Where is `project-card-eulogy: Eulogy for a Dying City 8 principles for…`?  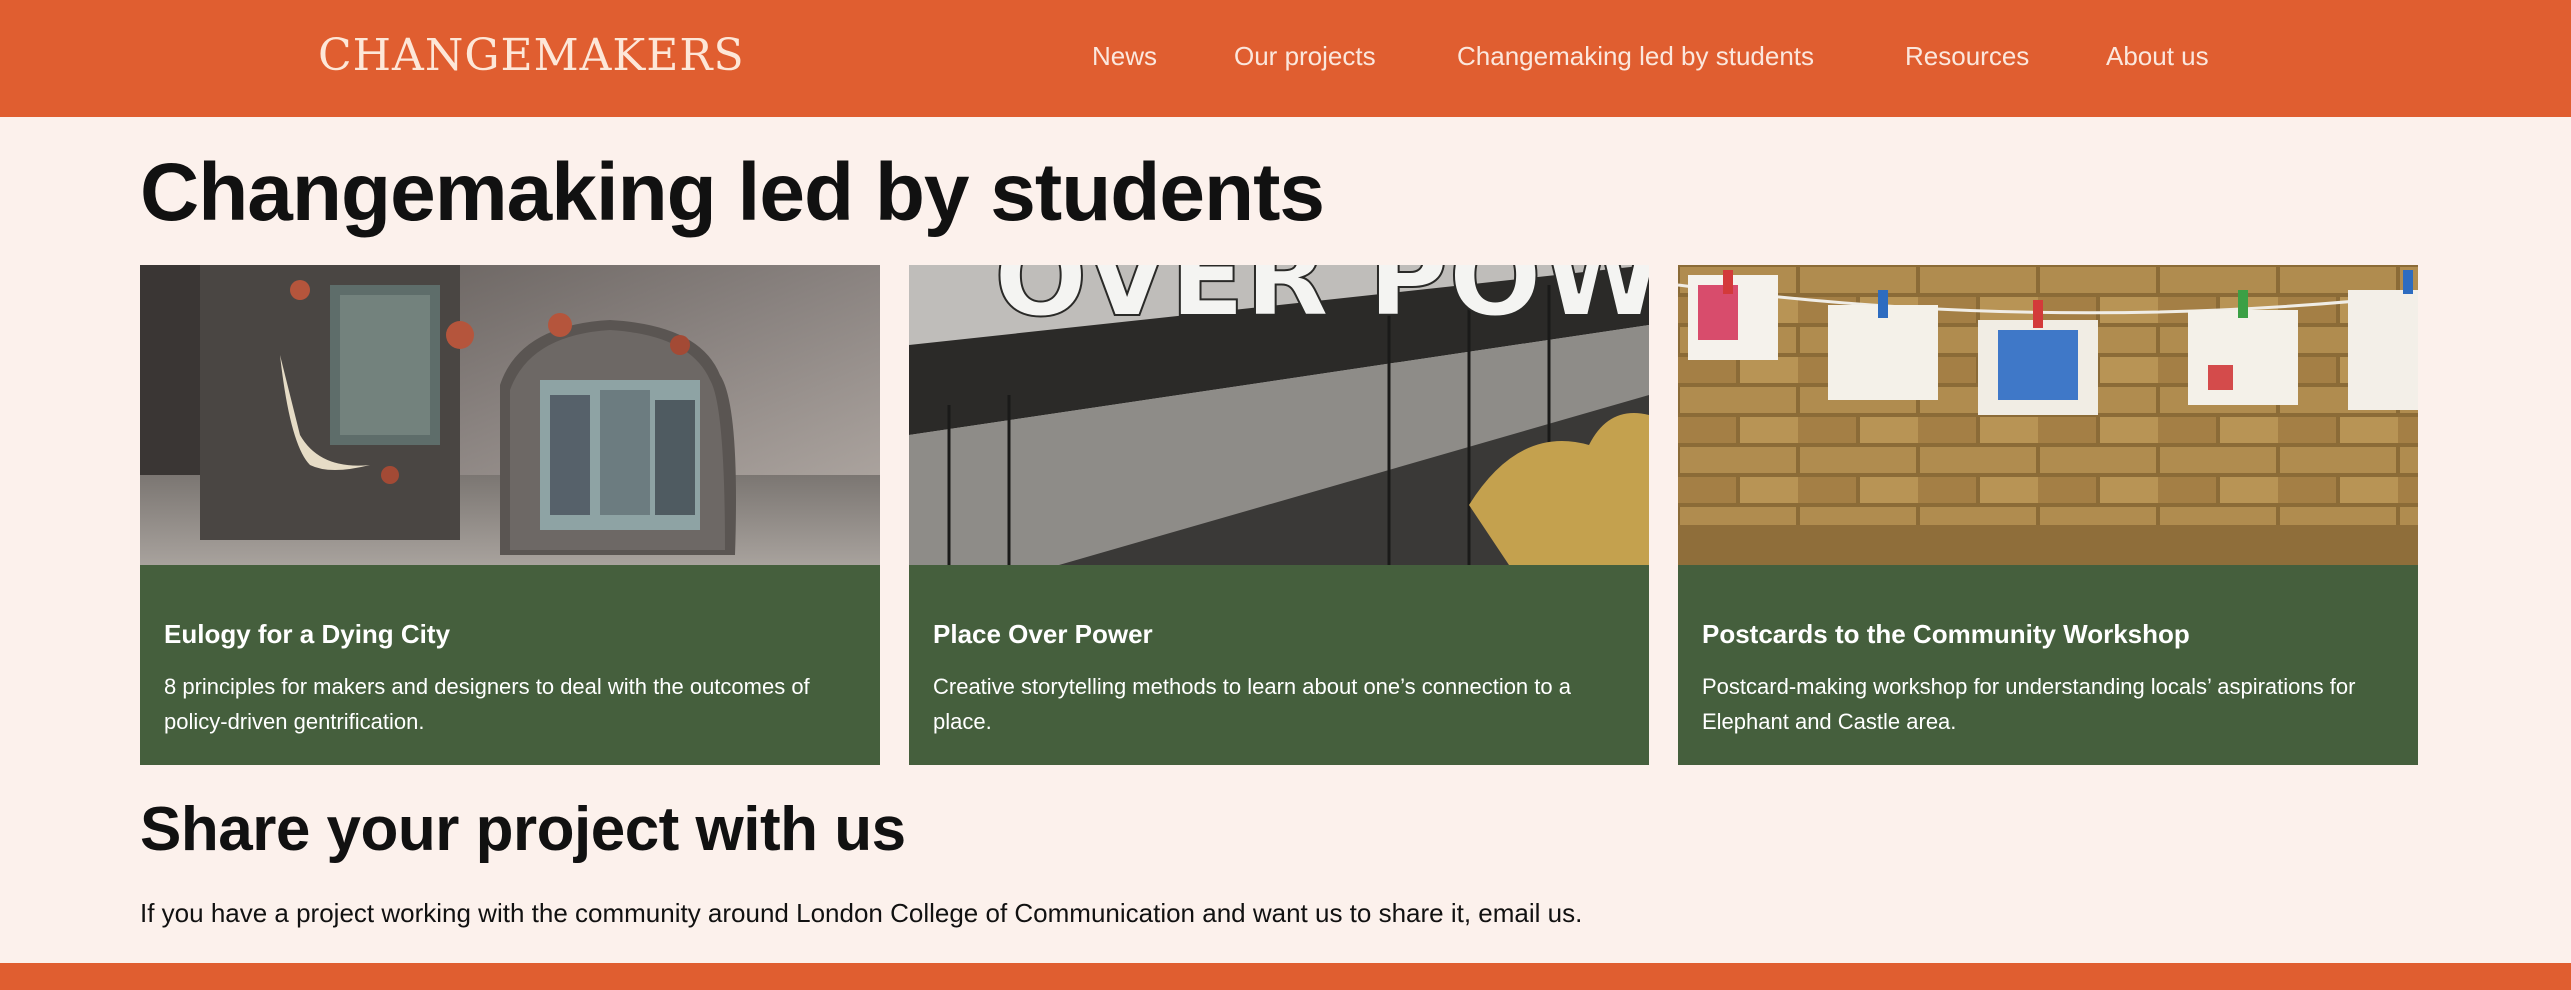 project-card-eulogy: Eulogy for a Dying City 8 principles for… is located at coordinates (510, 515).